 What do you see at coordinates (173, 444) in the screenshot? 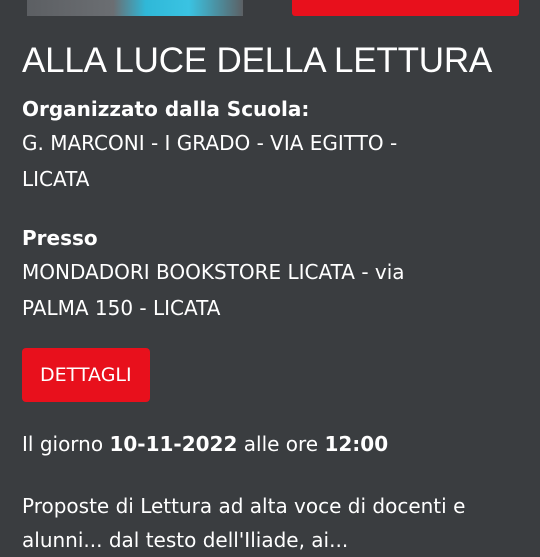
I see `event-date: 10-11-2022` at bounding box center [173, 444].